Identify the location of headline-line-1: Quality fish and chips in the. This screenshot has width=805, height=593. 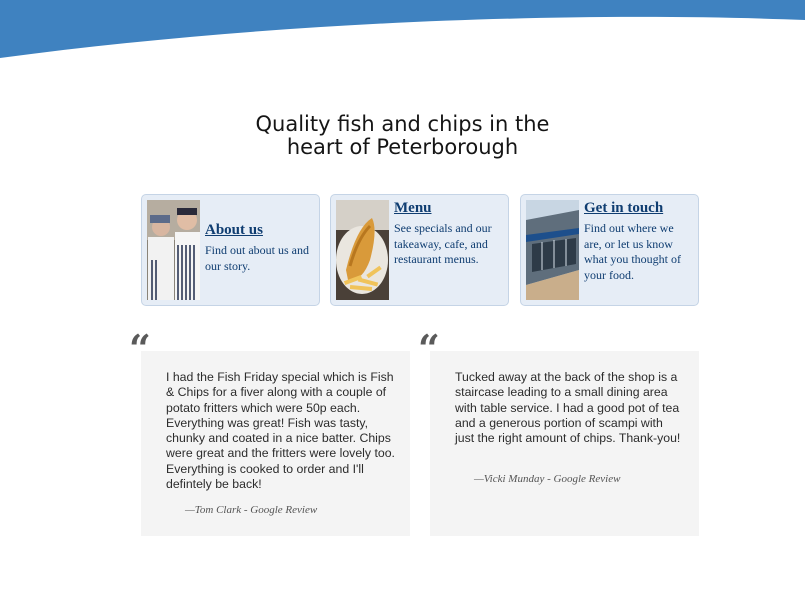
(402, 124).